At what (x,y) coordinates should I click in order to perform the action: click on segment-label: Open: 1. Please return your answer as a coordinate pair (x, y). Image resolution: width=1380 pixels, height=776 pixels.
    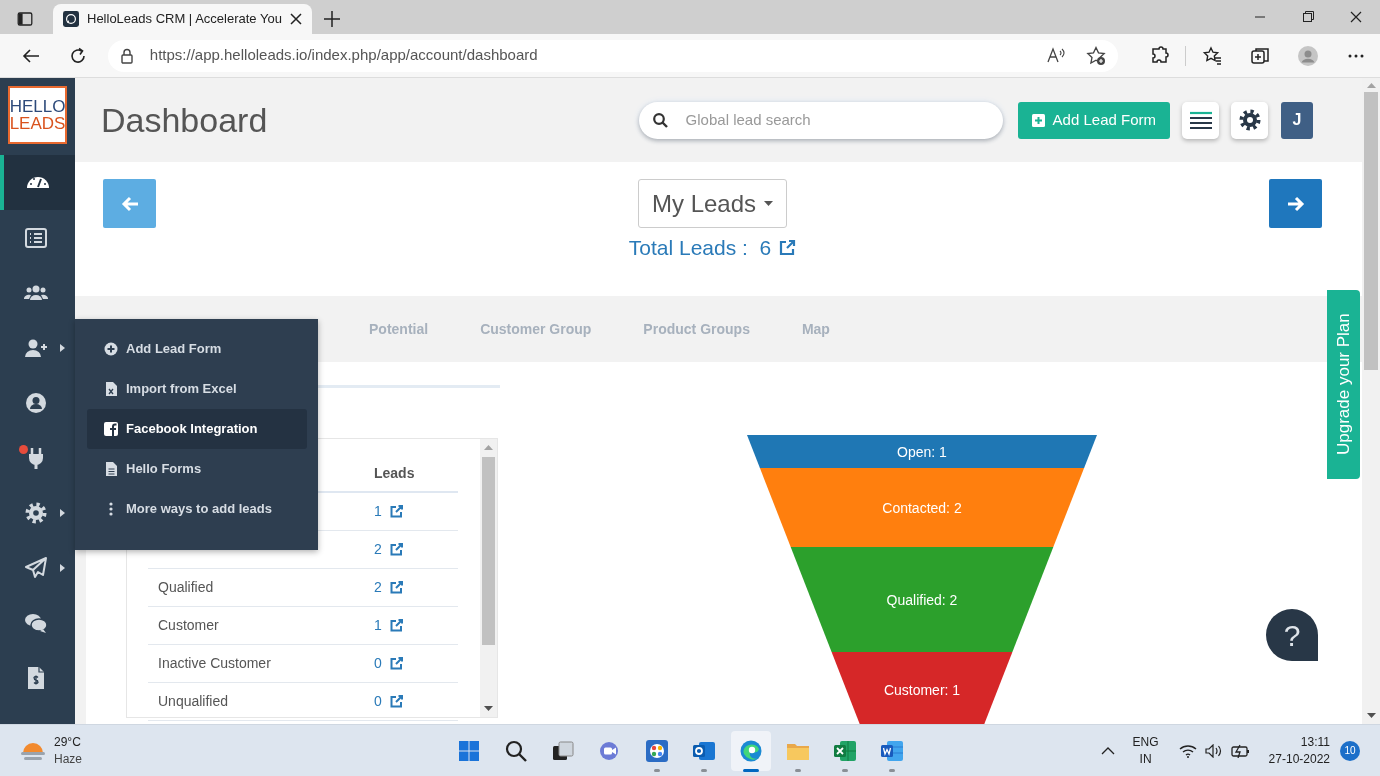
    Looking at the image, I should click on (922, 451).